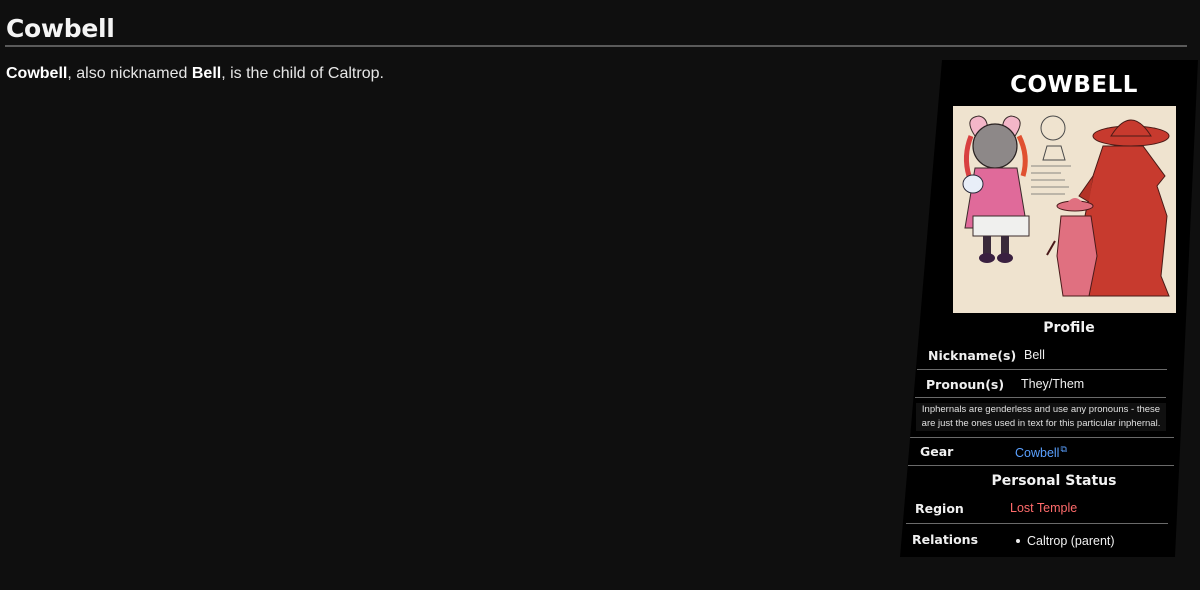 The width and height of the screenshot is (1200, 590). I want to click on intro-name: Cowbell, so click(37, 73).